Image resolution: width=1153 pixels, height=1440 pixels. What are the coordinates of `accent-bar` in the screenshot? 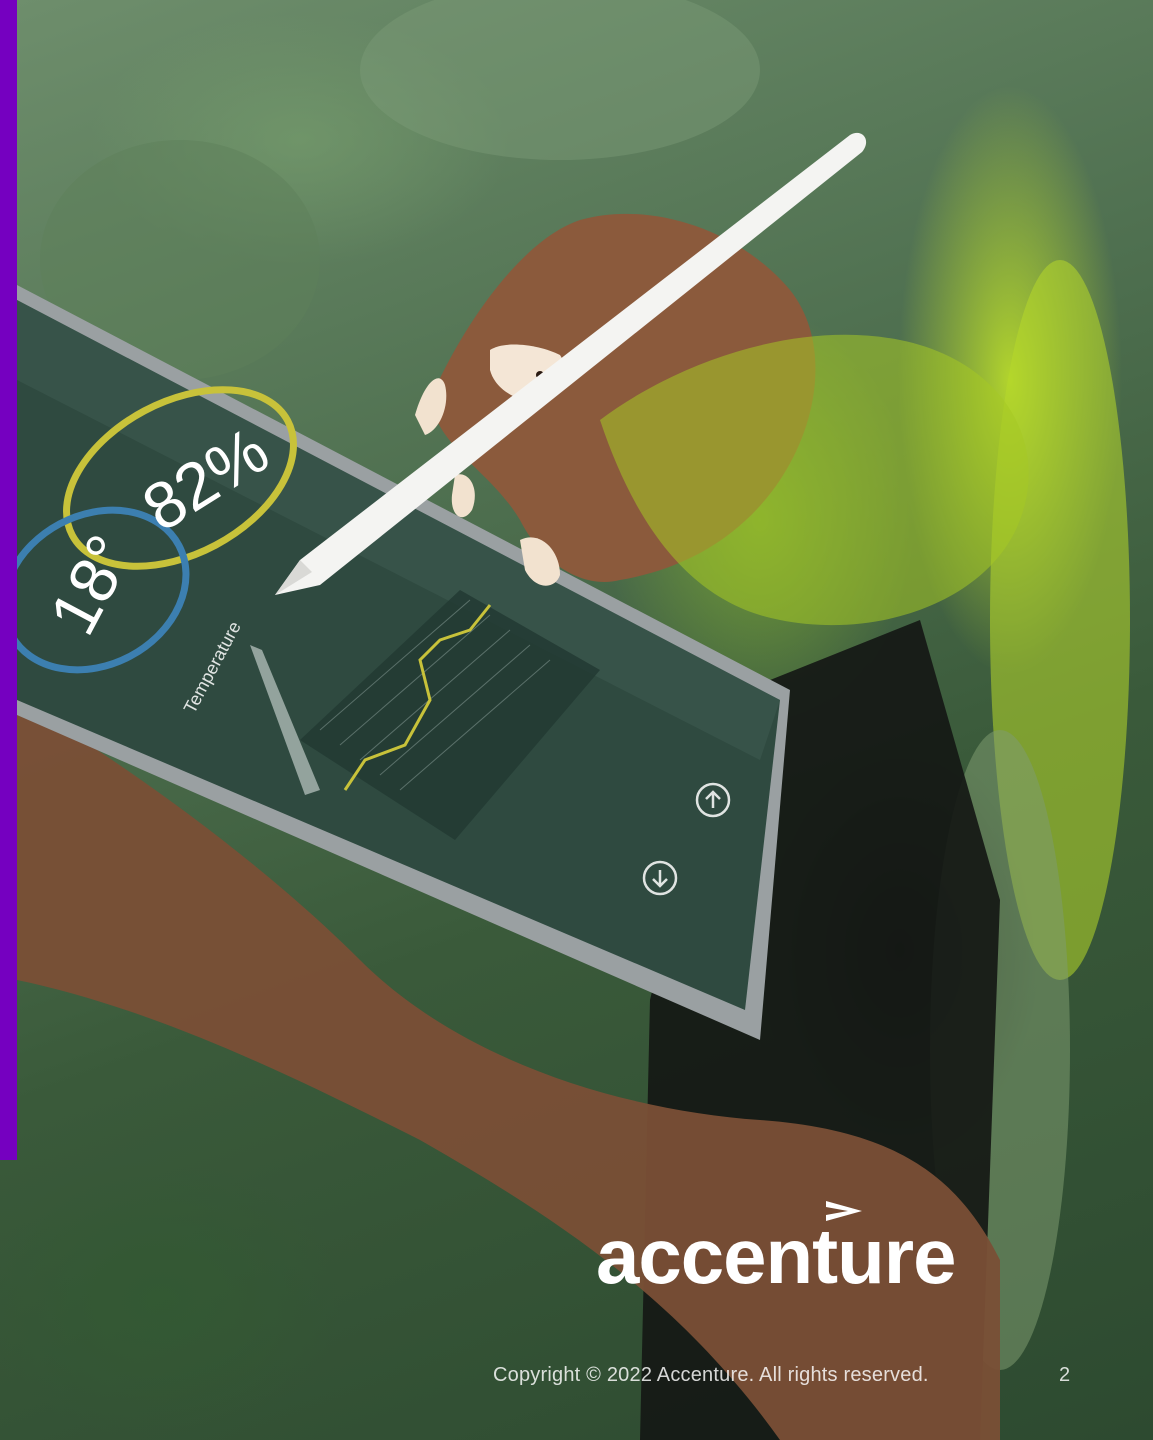 It's located at (8, 580).